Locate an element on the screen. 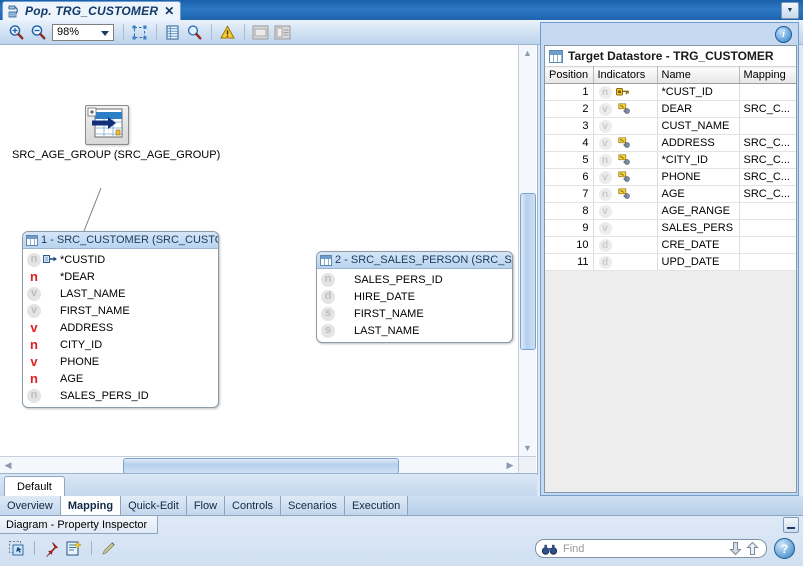 The width and height of the screenshot is (803, 566). find-previous-icon is located at coordinates (752, 548).